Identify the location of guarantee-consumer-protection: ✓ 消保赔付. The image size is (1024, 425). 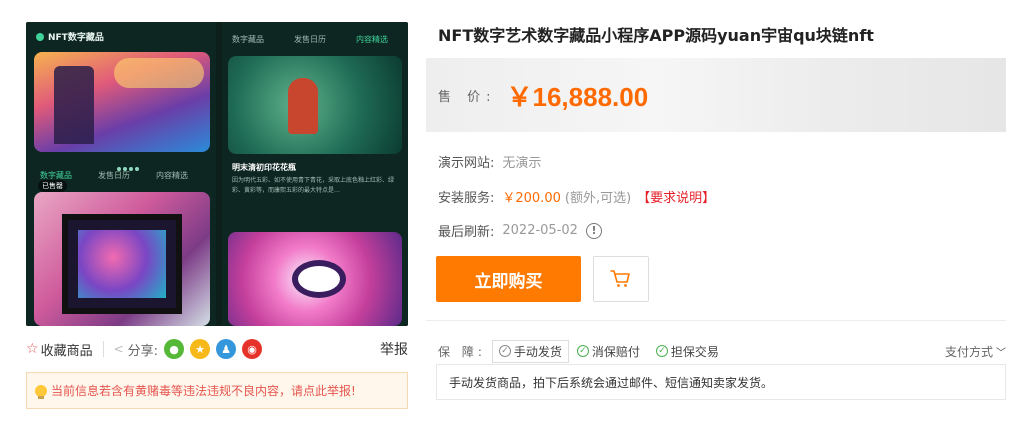
(608, 351).